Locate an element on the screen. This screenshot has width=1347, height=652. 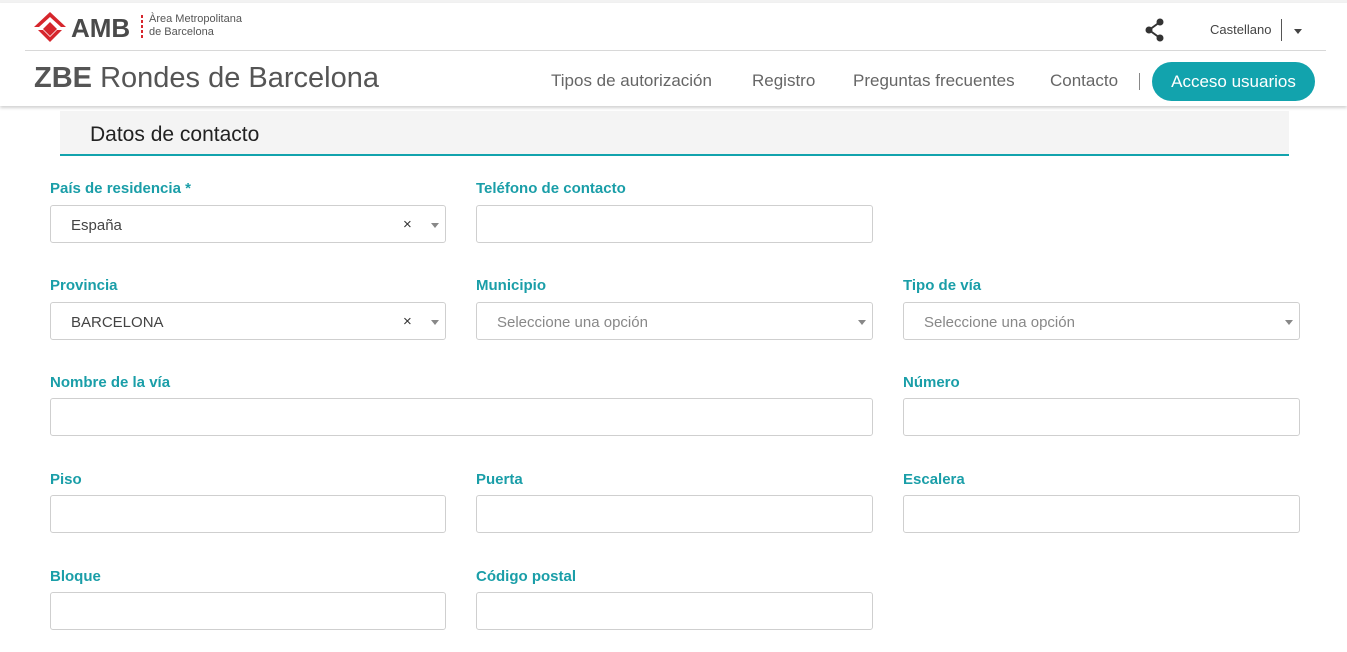
street-type-placeholder: Seleccione una opción is located at coordinates (999, 322).